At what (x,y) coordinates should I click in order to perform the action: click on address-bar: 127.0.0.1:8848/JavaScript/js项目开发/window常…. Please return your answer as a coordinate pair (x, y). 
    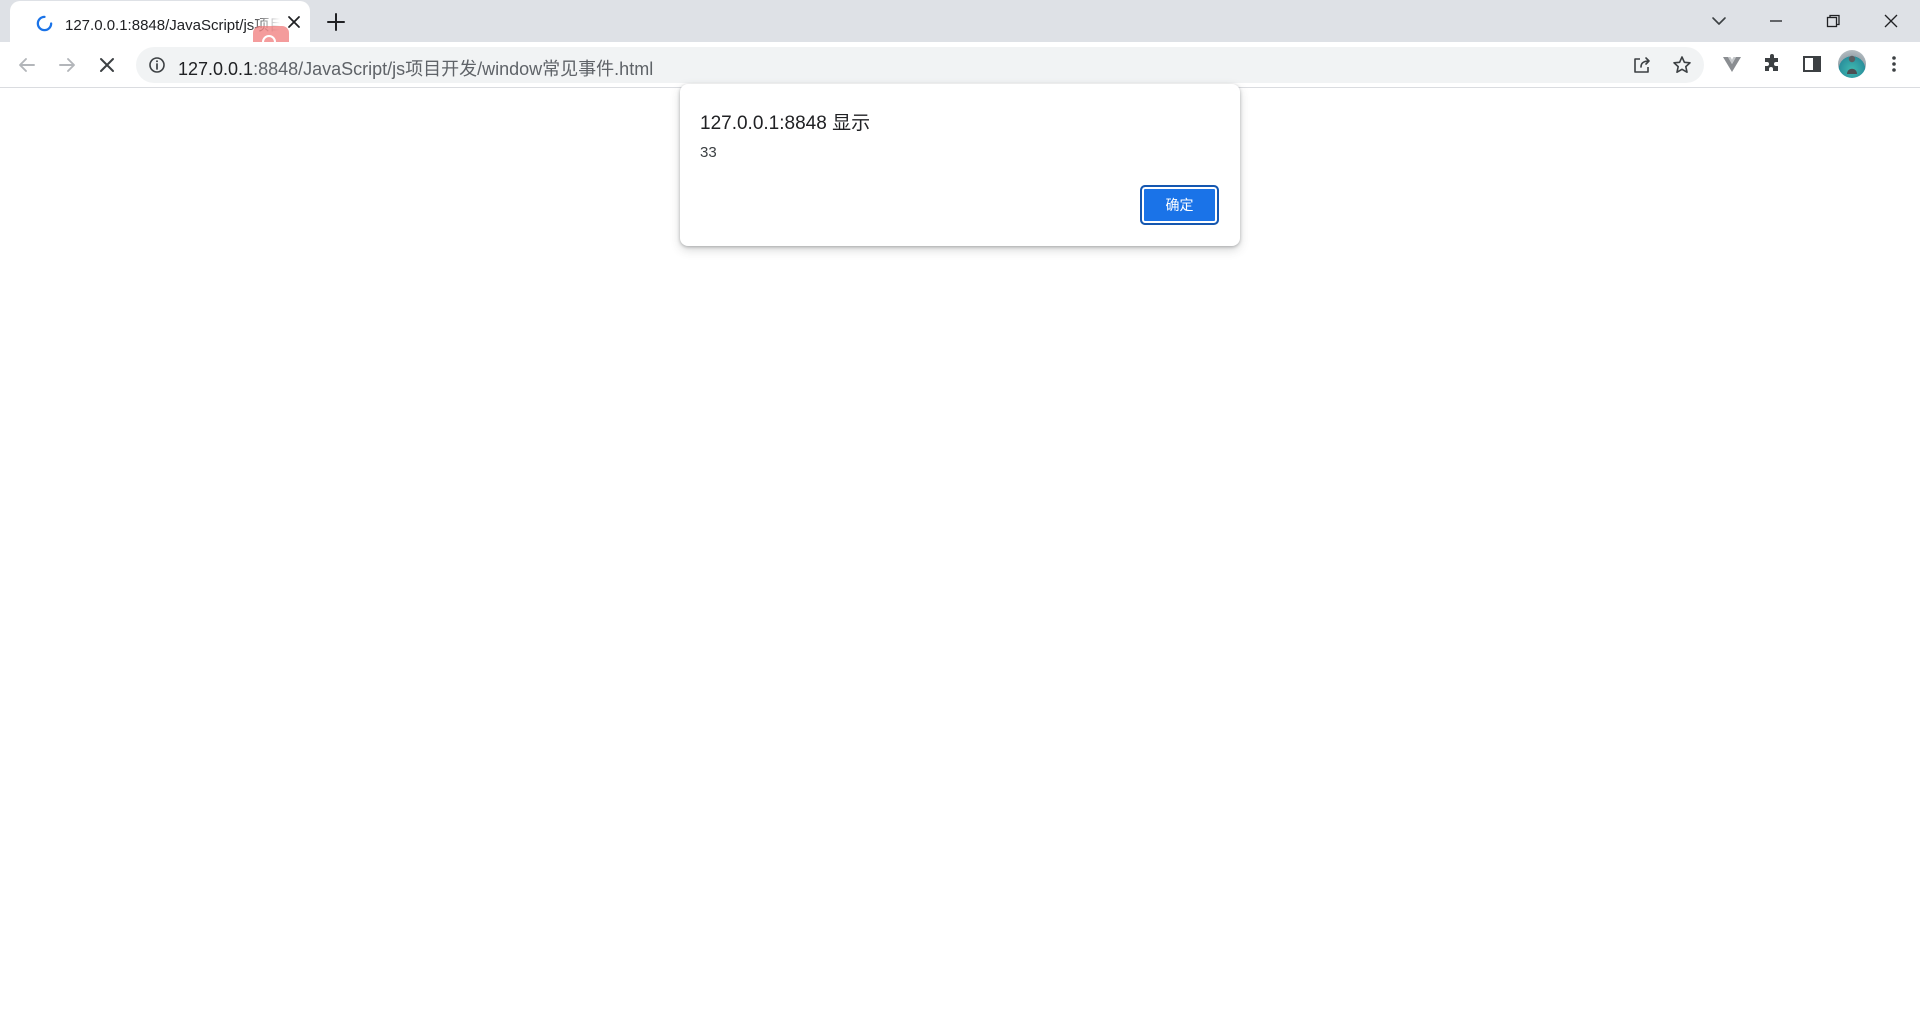
    Looking at the image, I should click on (920, 65).